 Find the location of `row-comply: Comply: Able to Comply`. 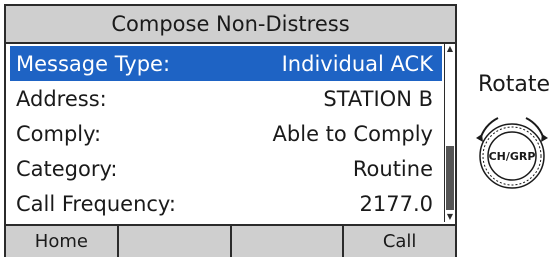

row-comply: Comply: Able to Comply is located at coordinates (226, 133).